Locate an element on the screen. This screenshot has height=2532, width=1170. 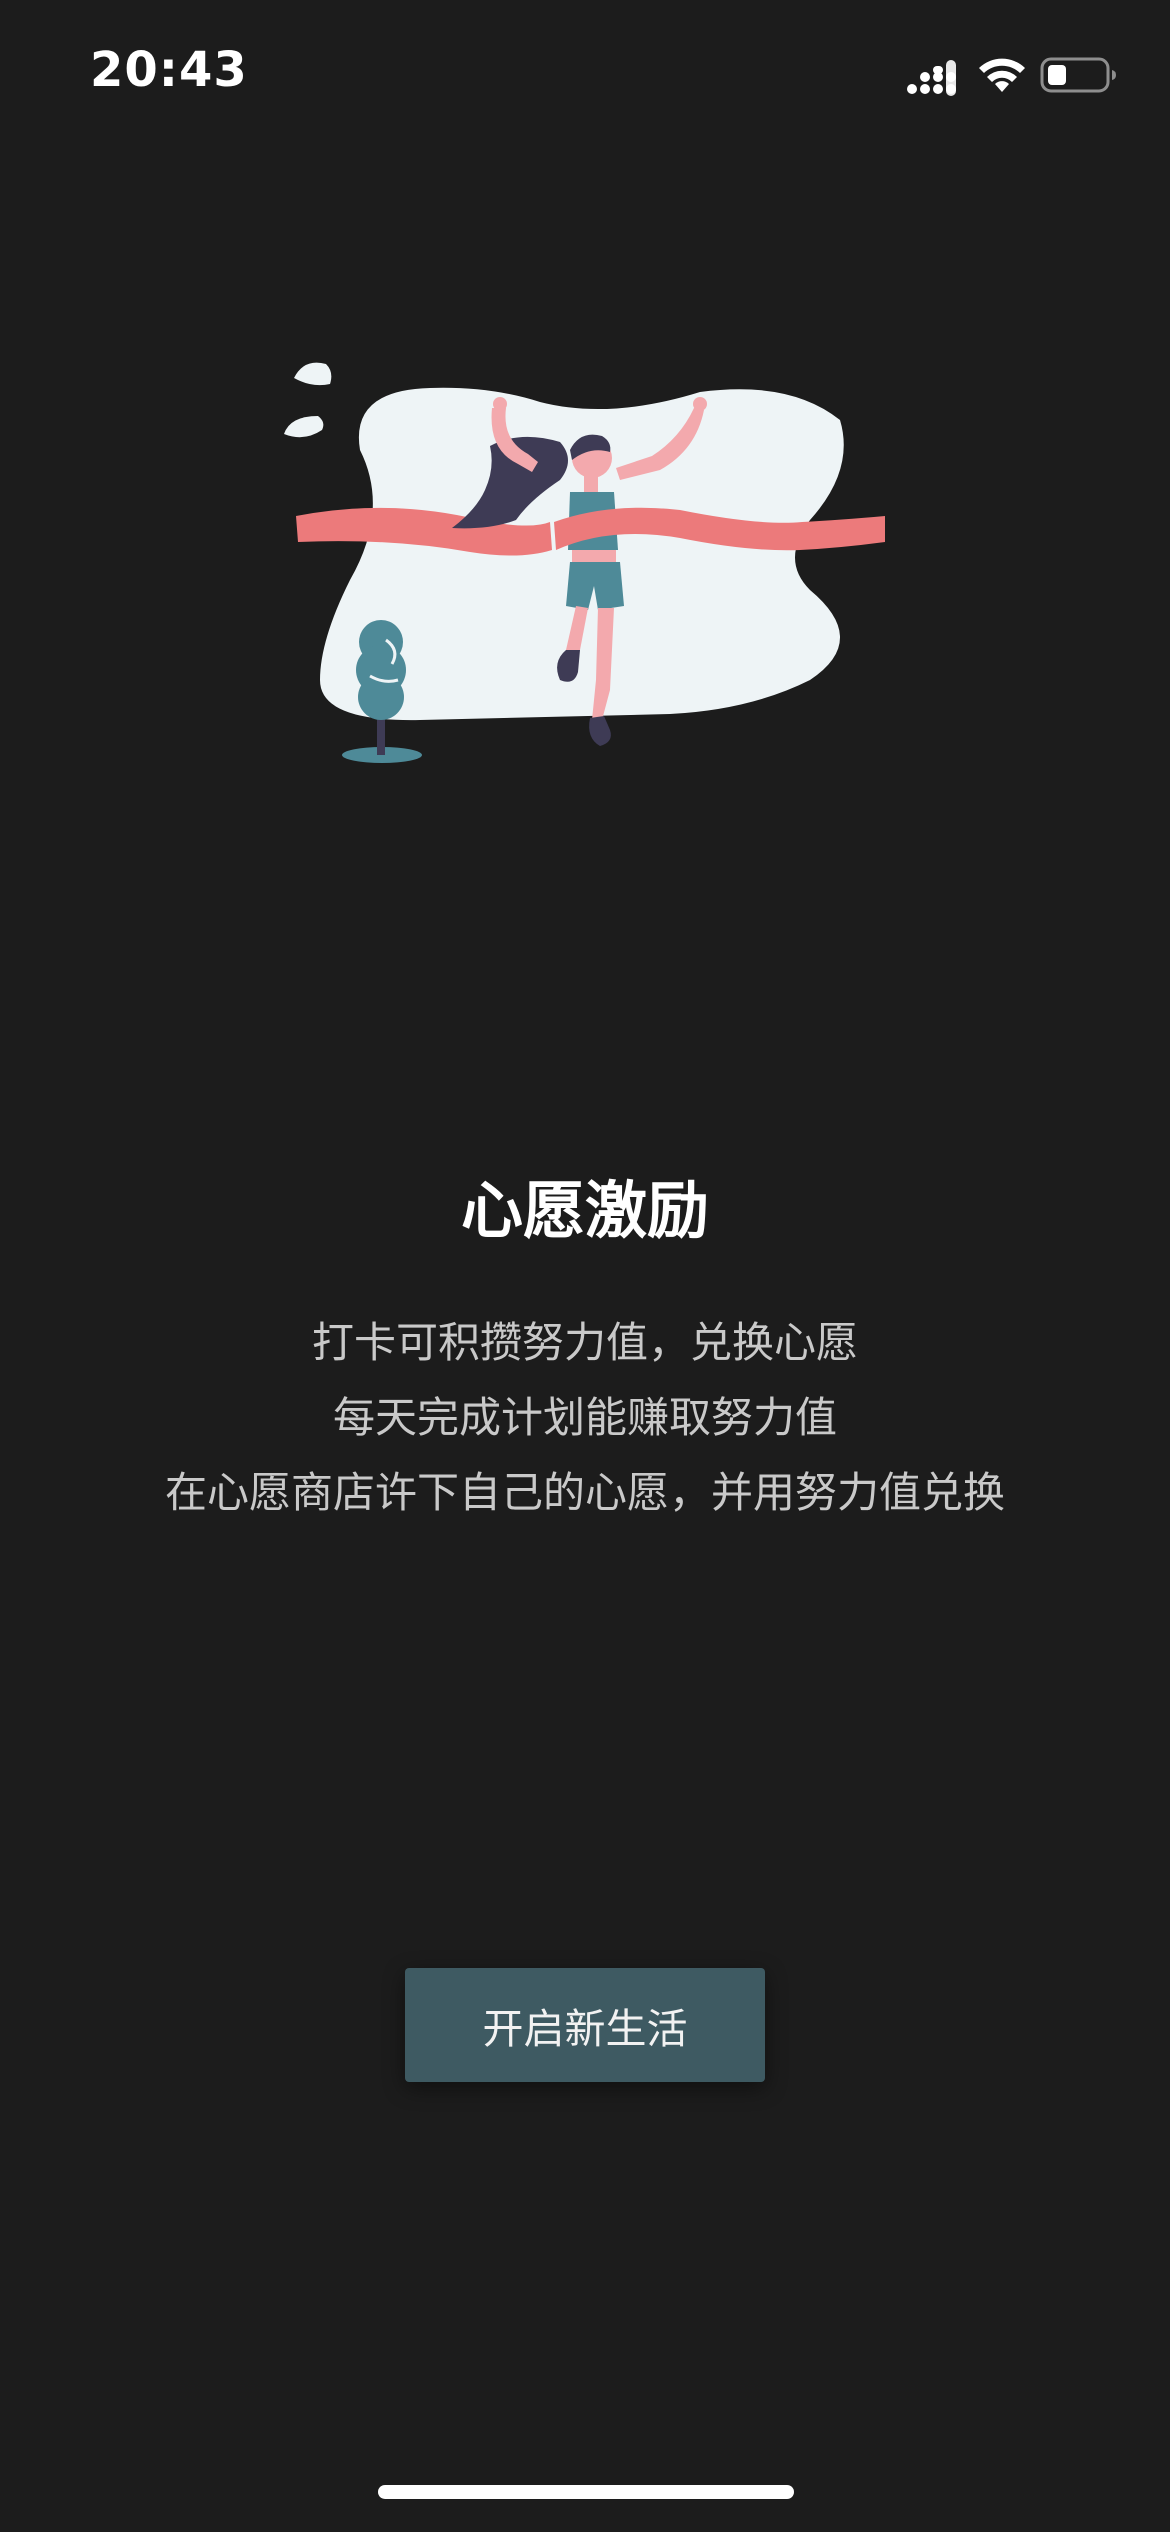
runner-illustration is located at coordinates (584, 562).